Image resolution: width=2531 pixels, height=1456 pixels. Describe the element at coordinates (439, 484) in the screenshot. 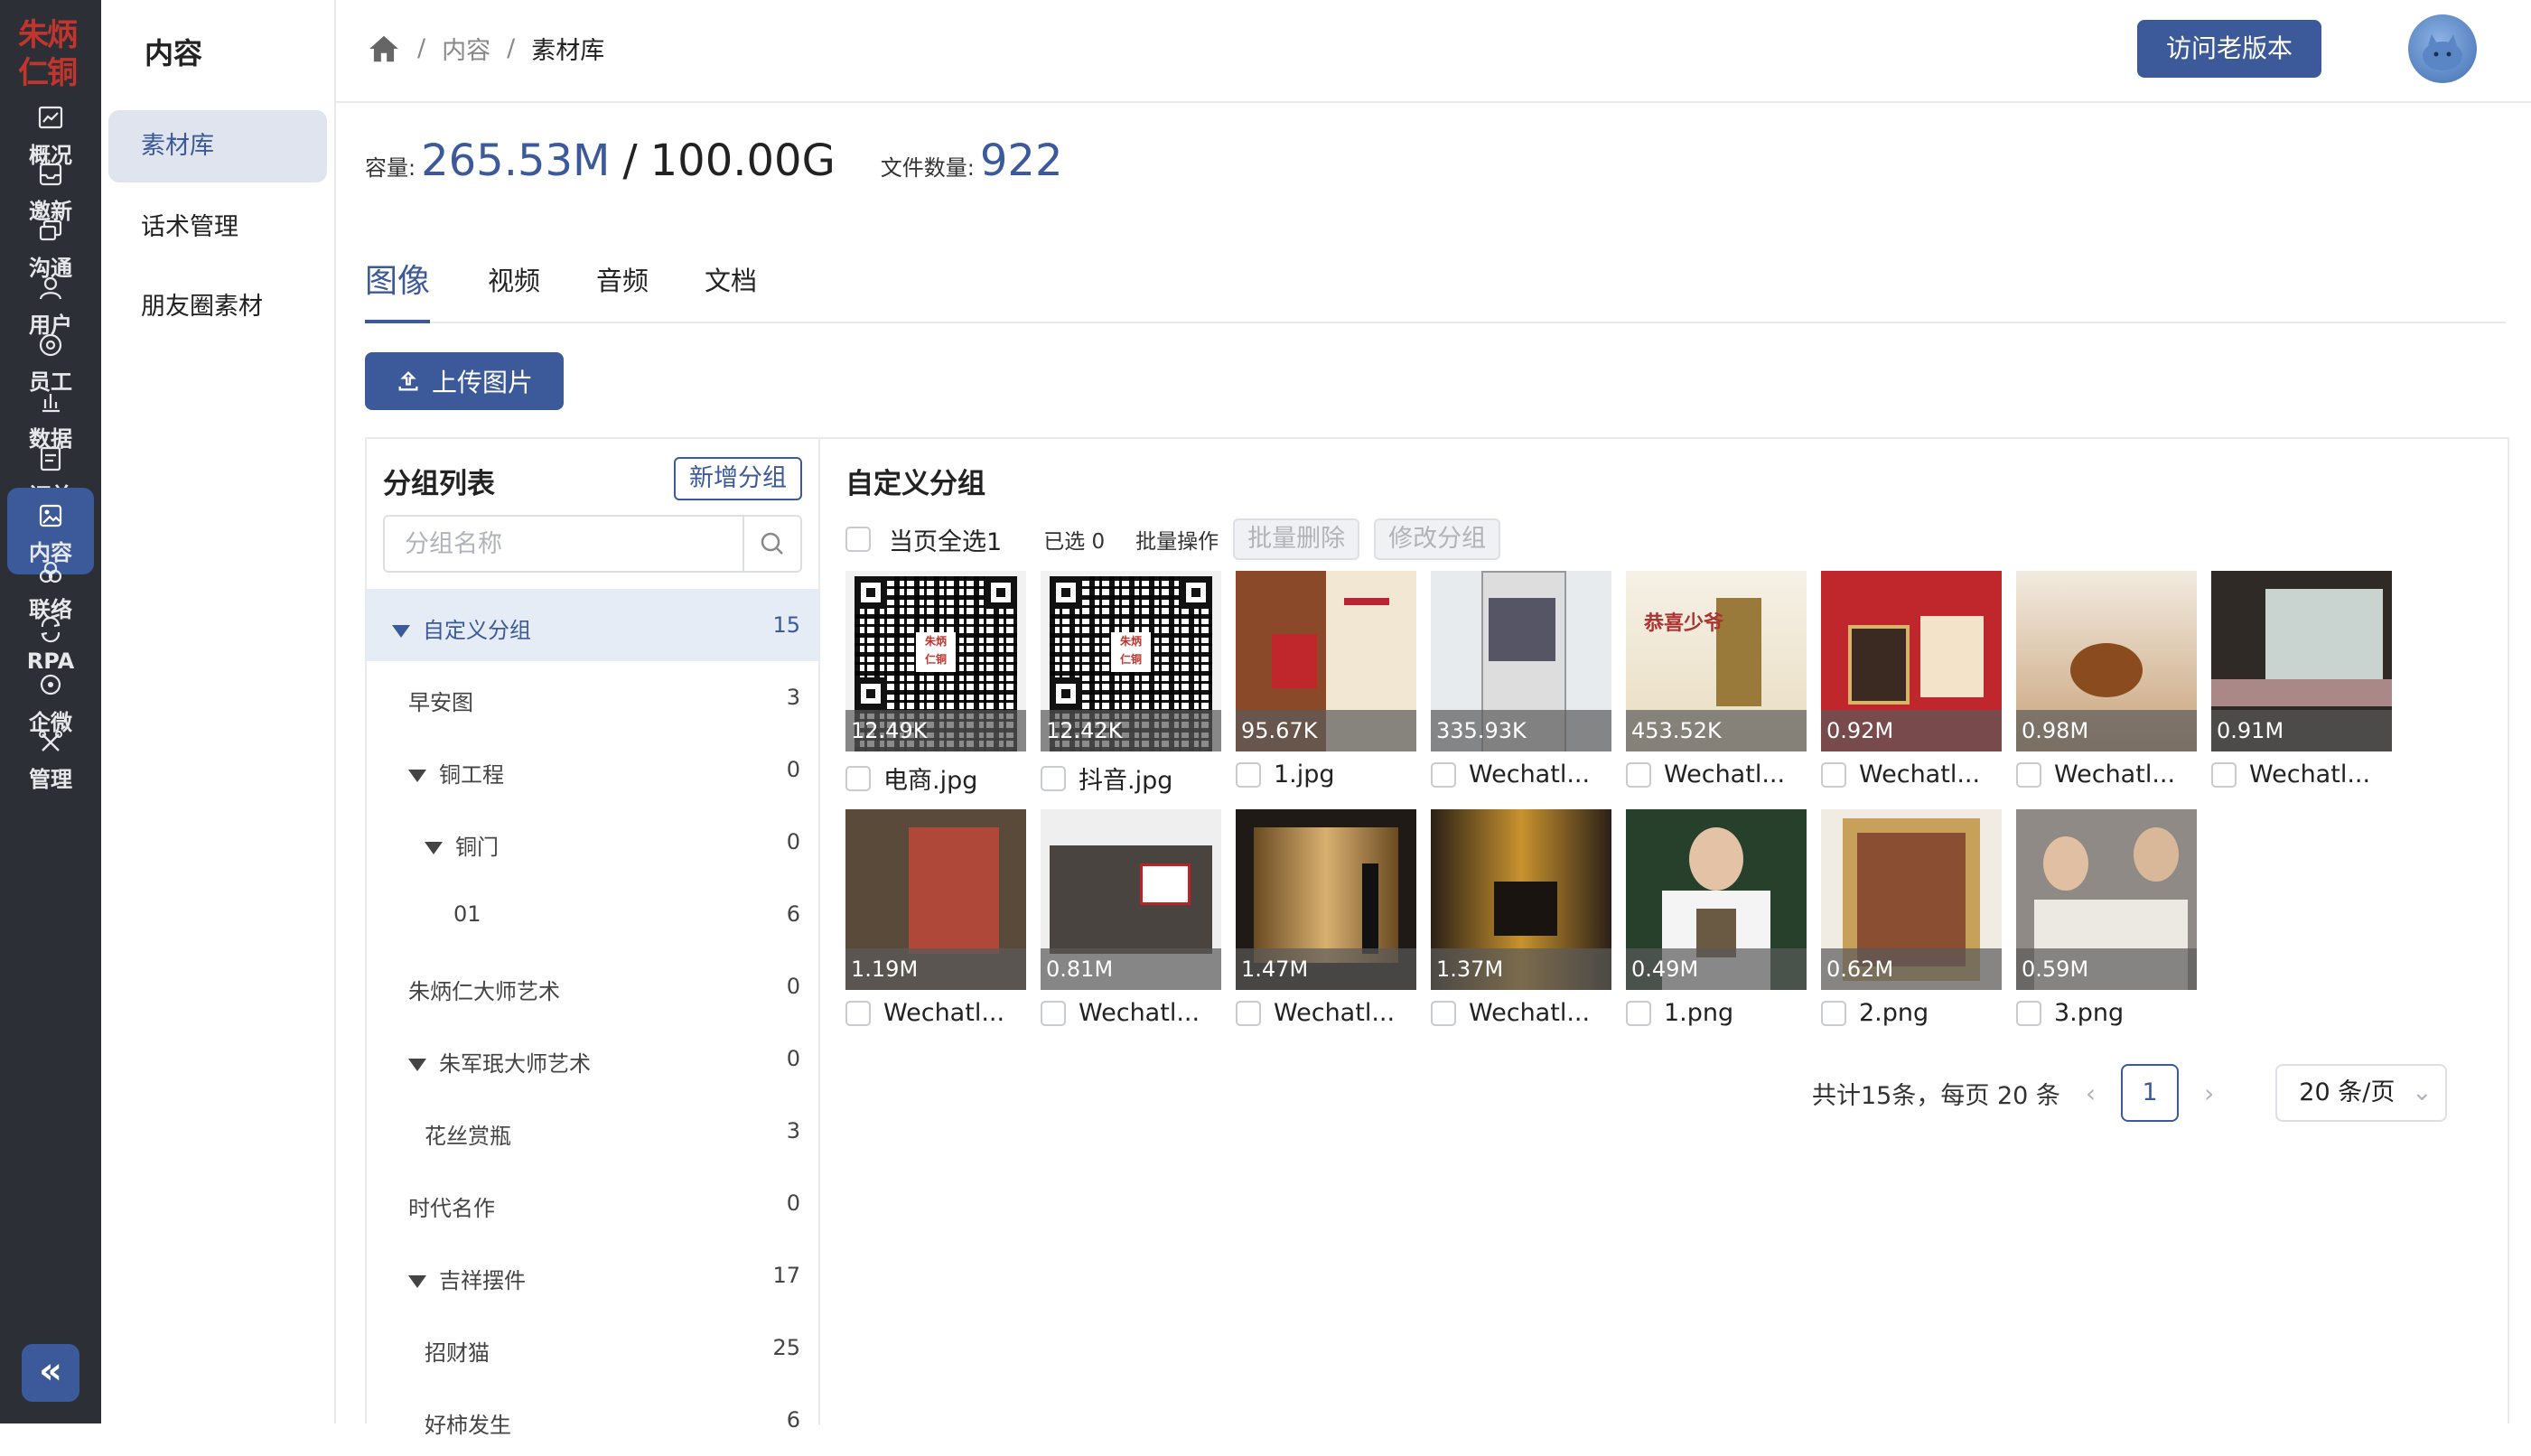

I see `group-list-title: 分组列表` at that location.